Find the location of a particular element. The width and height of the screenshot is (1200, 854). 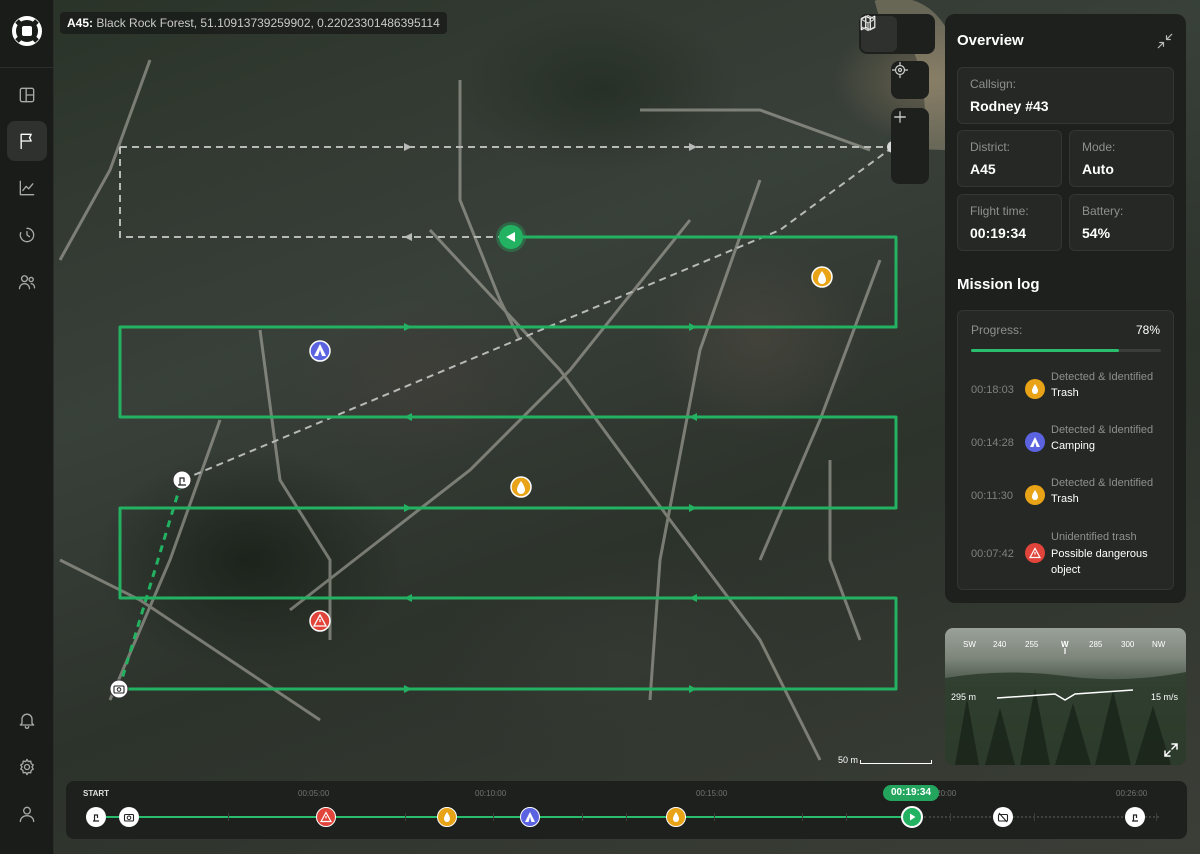

compass-label: W is located at coordinates (1065, 644).